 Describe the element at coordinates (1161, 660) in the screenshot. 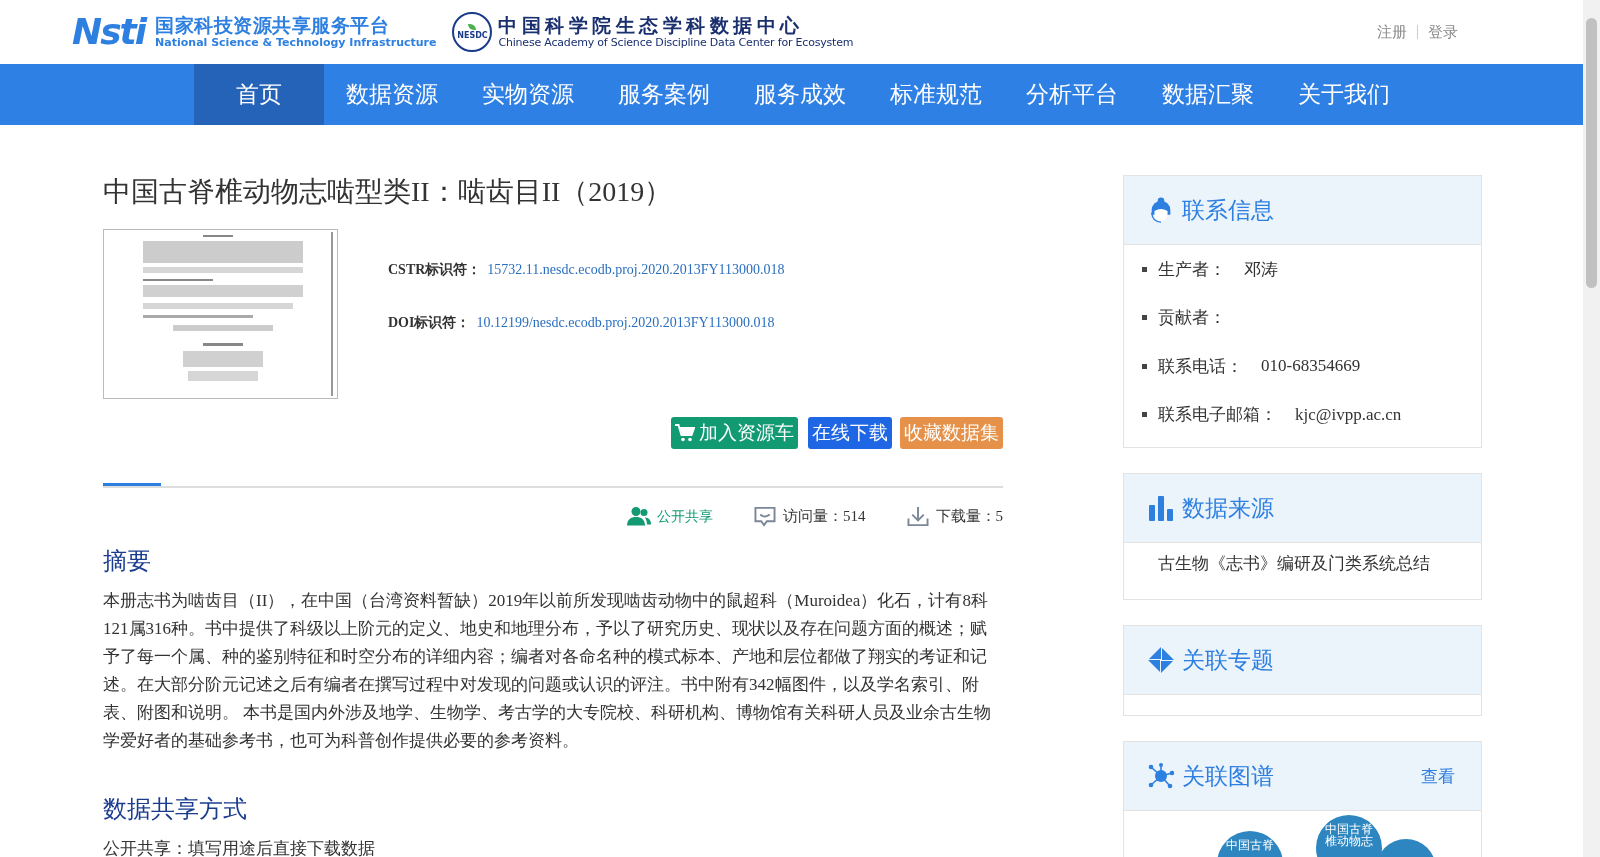

I see `pinwheel-icon` at that location.